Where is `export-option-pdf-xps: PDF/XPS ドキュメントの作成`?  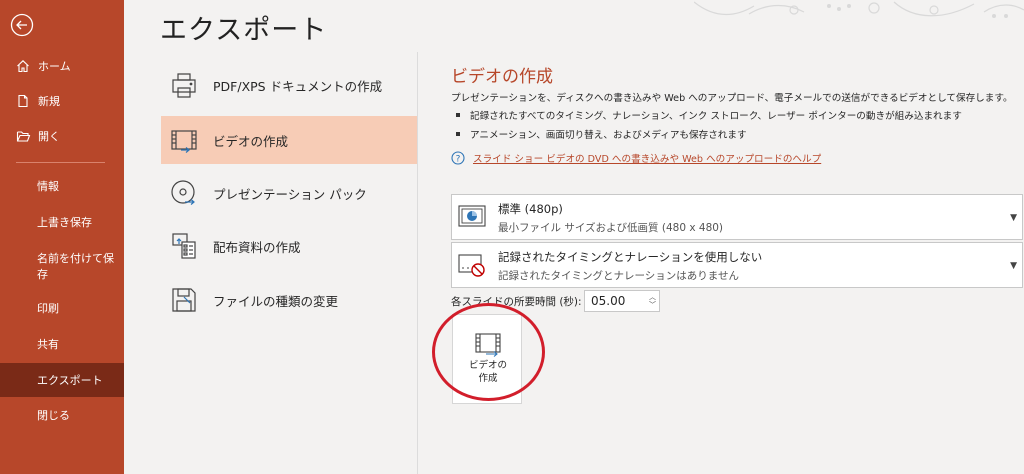
export-option-pdf-xps: PDF/XPS ドキュメントの作成 is located at coordinates (289, 85).